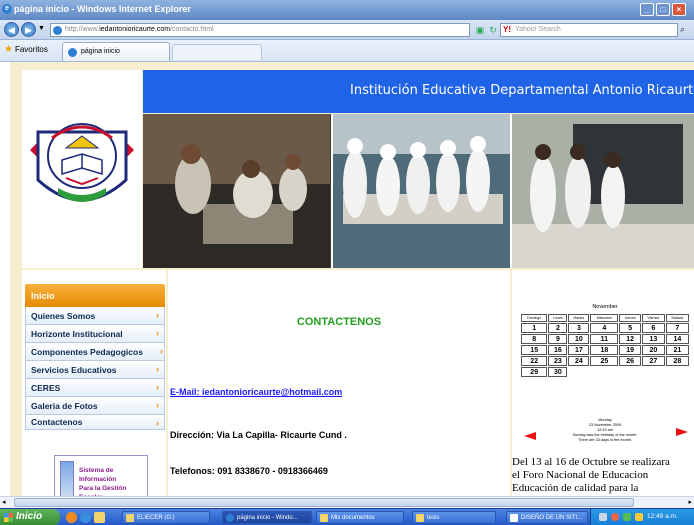 This screenshot has width=694, height=525. I want to click on menu-item-horizonte-institucional: Horizonte Institucional ›, so click(95, 334).